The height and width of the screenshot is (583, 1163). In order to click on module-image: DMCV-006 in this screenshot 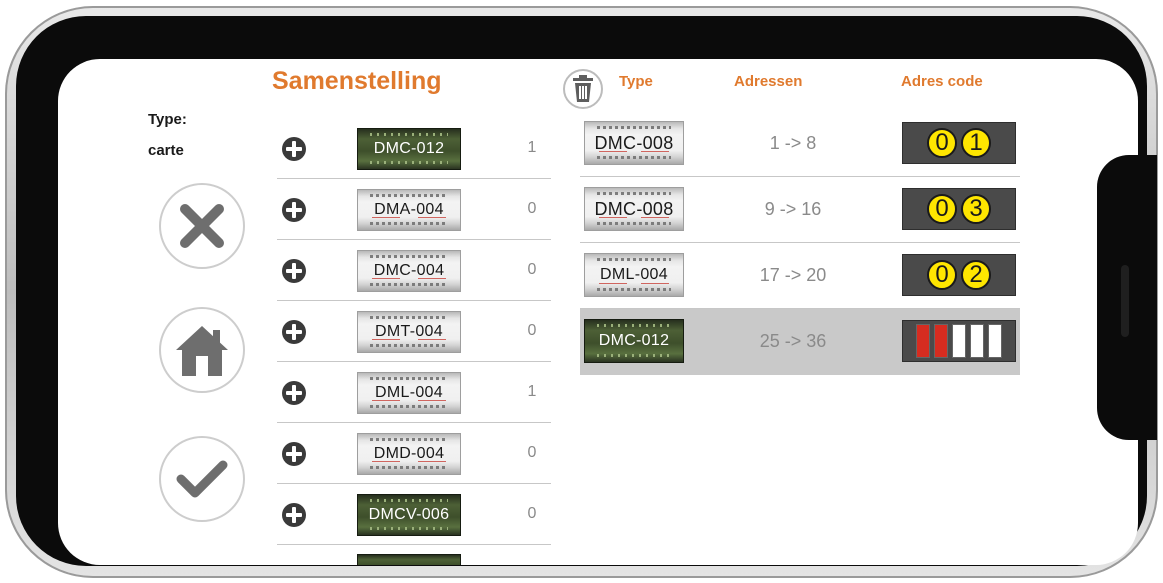, I will do `click(409, 515)`.